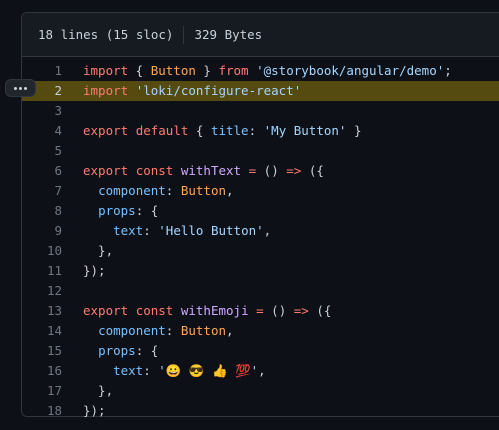 The height and width of the screenshot is (430, 499). What do you see at coordinates (42, 291) in the screenshot?
I see `line-number: 12` at bounding box center [42, 291].